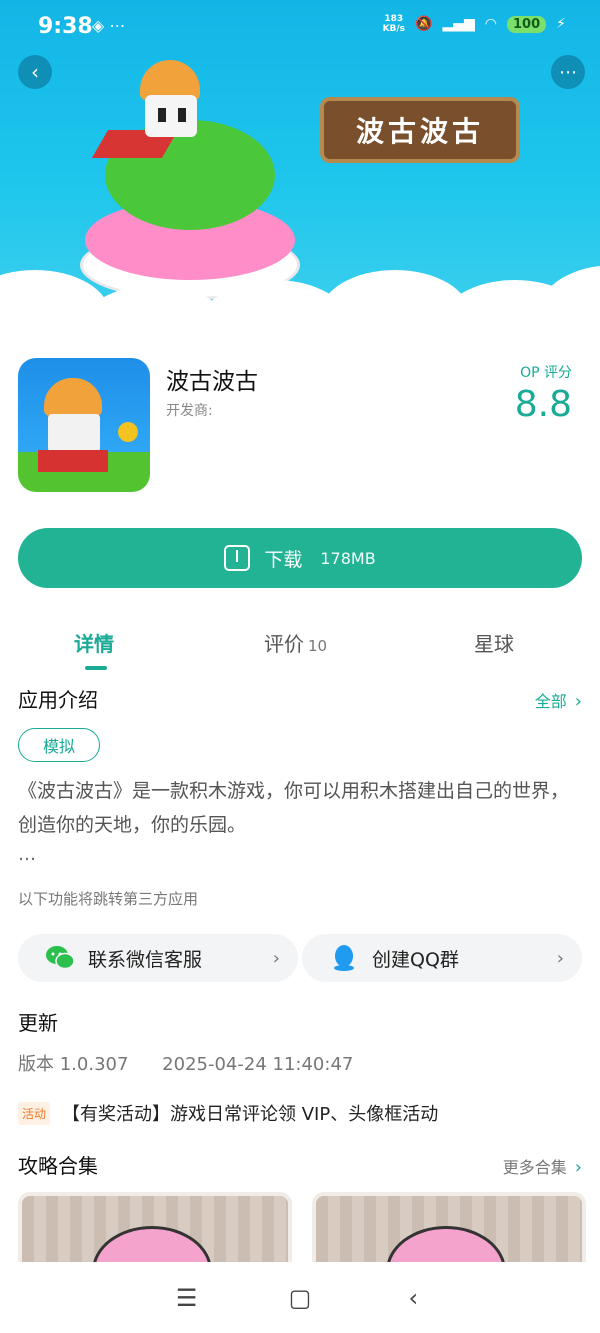 This screenshot has height=1333, width=600. Describe the element at coordinates (494, 642) in the screenshot. I see `tab-planet: 星球` at that location.